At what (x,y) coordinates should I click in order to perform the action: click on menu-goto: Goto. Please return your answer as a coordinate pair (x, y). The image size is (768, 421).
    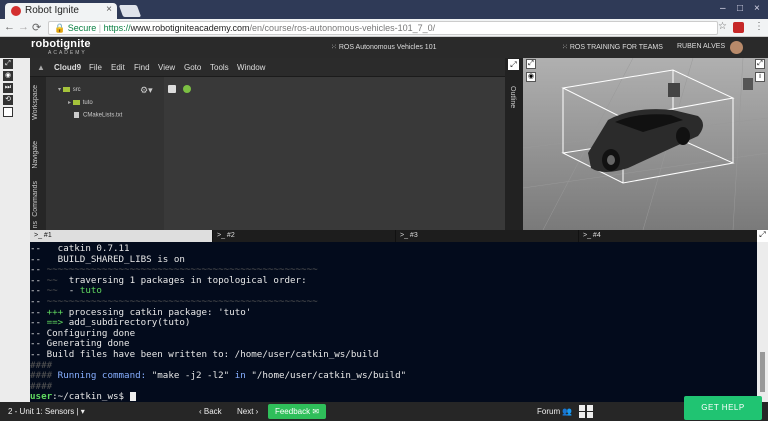
    Looking at the image, I should click on (192, 67).